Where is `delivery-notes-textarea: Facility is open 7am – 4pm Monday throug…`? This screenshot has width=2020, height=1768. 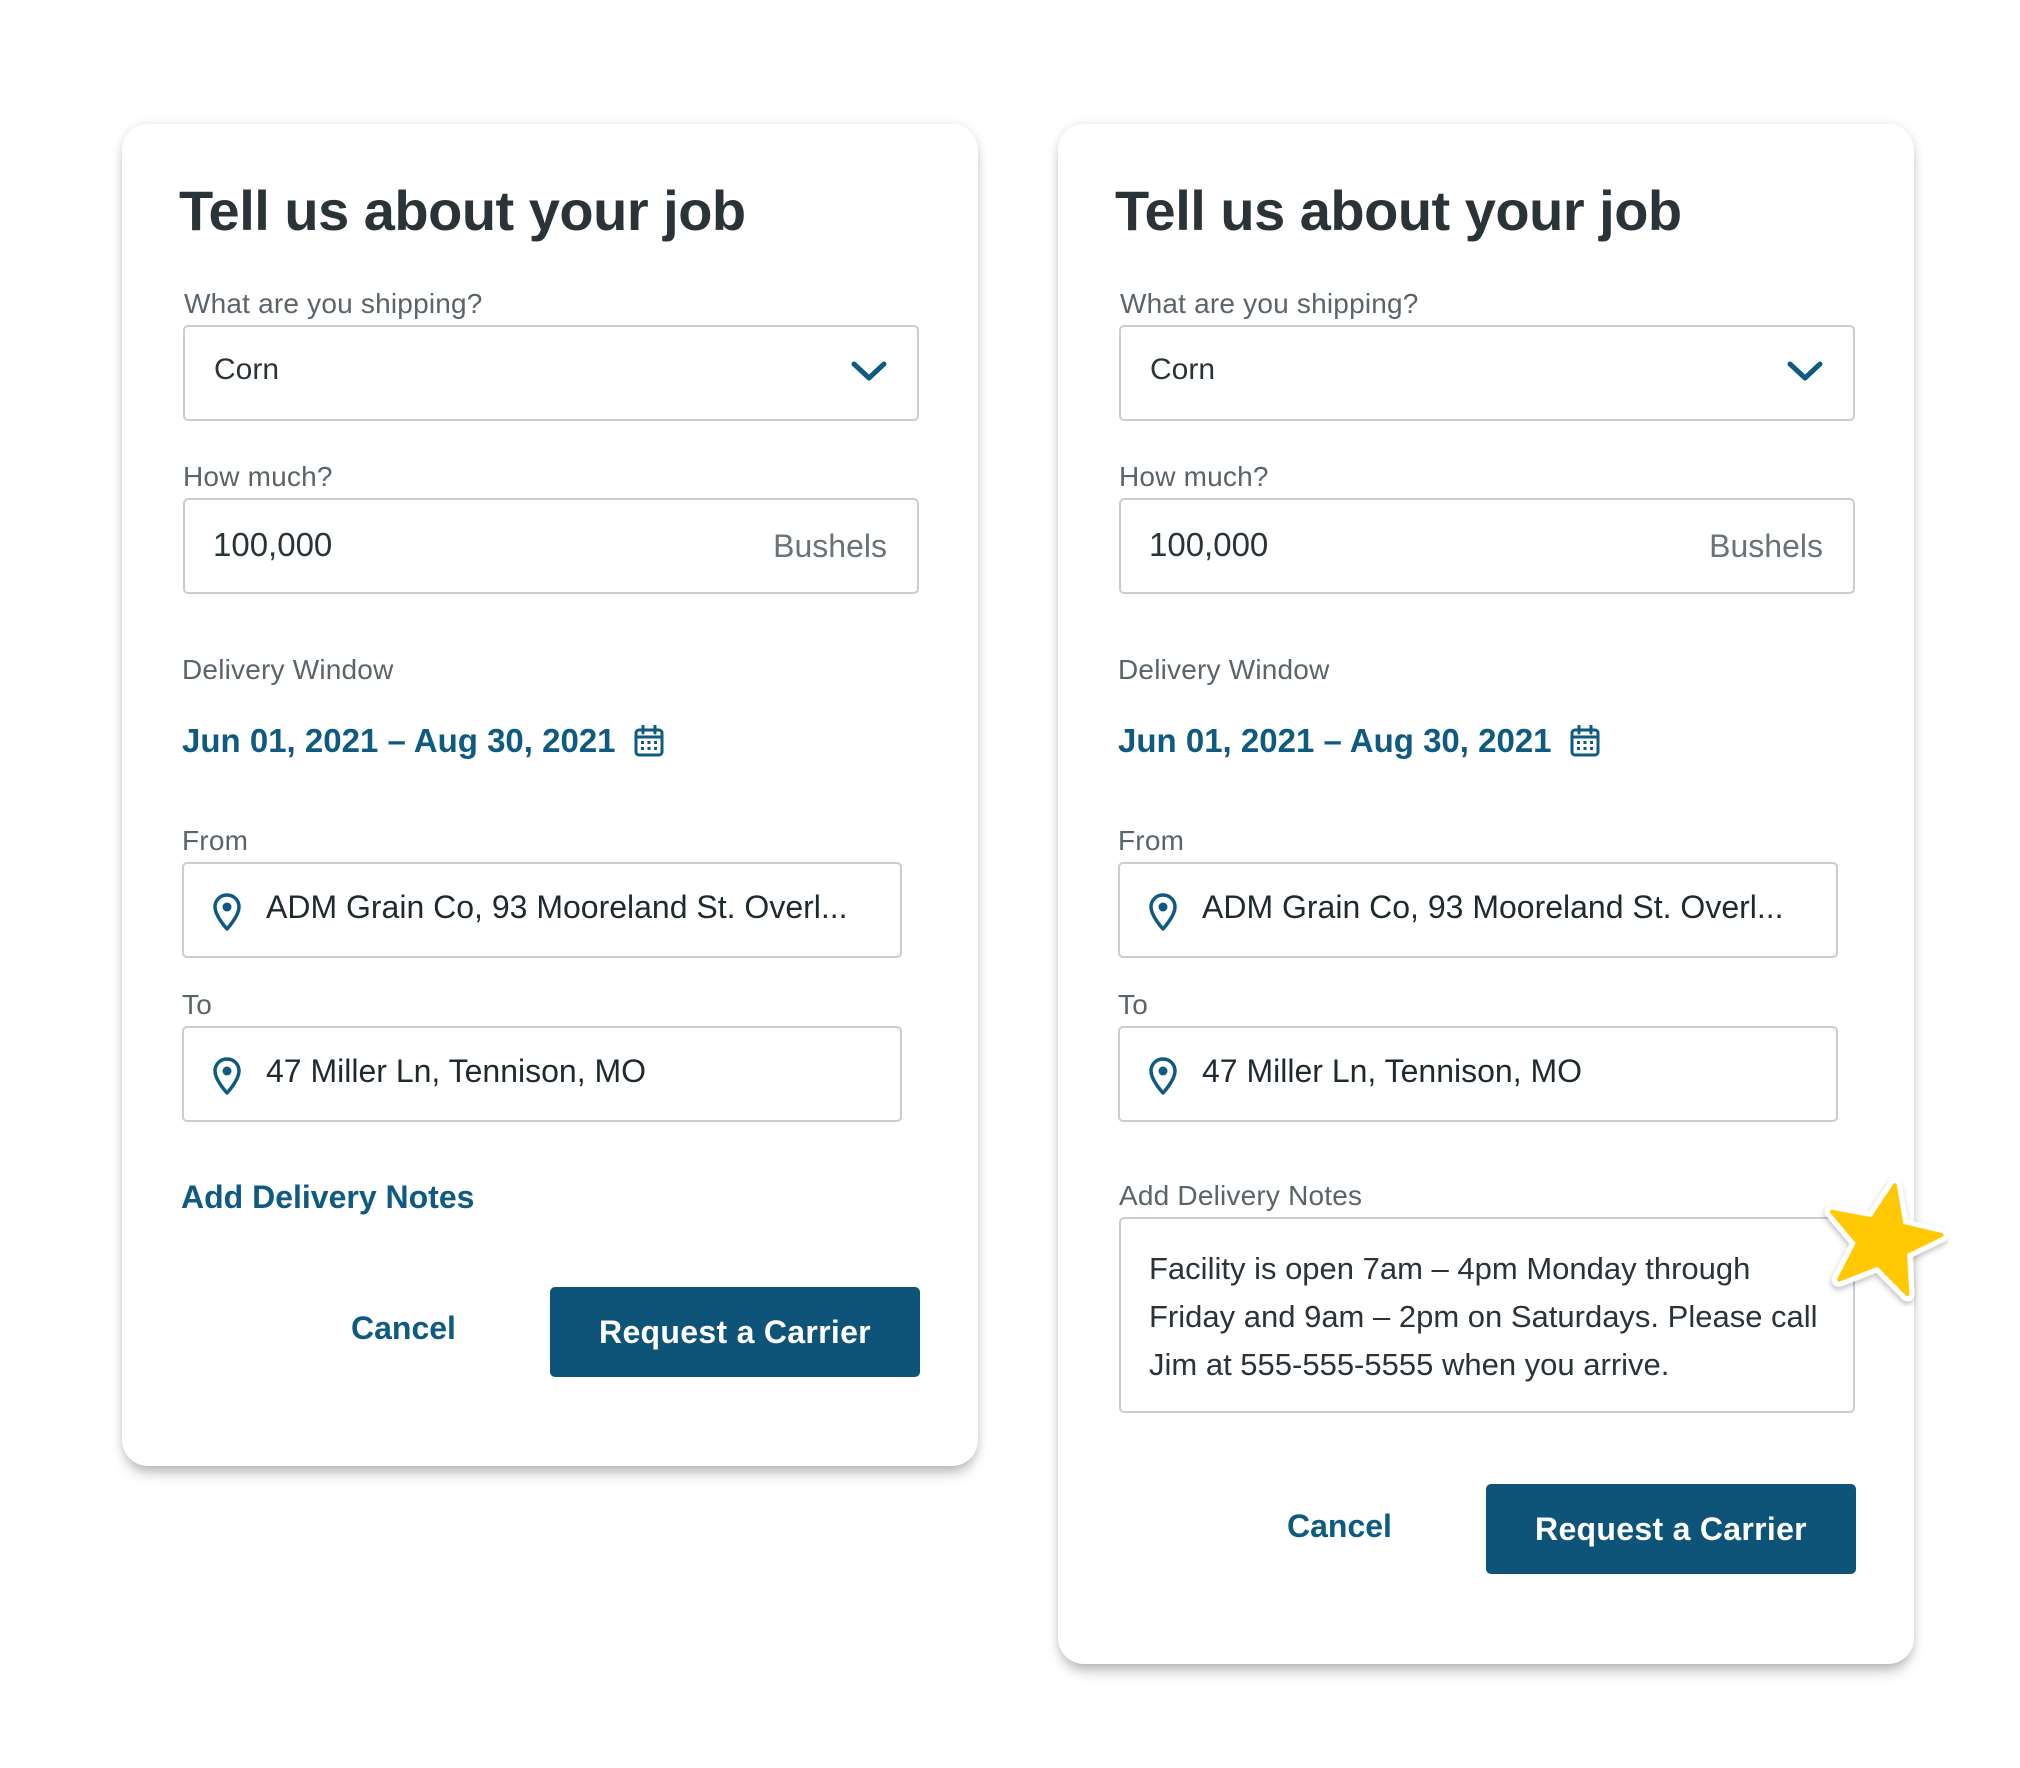 delivery-notes-textarea: Facility is open 7am – 4pm Monday throug… is located at coordinates (1487, 1315).